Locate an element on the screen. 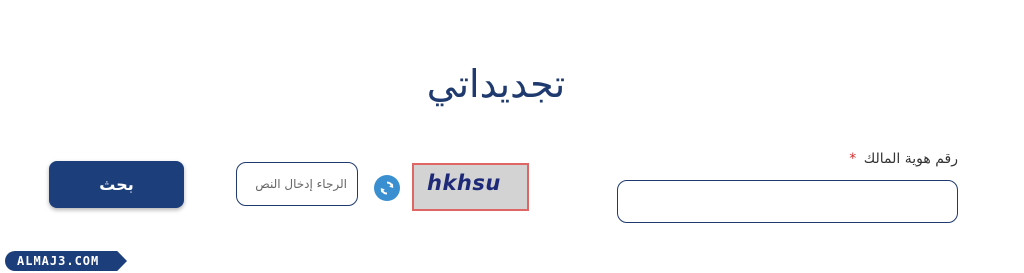  owner-id-input is located at coordinates (787, 201).